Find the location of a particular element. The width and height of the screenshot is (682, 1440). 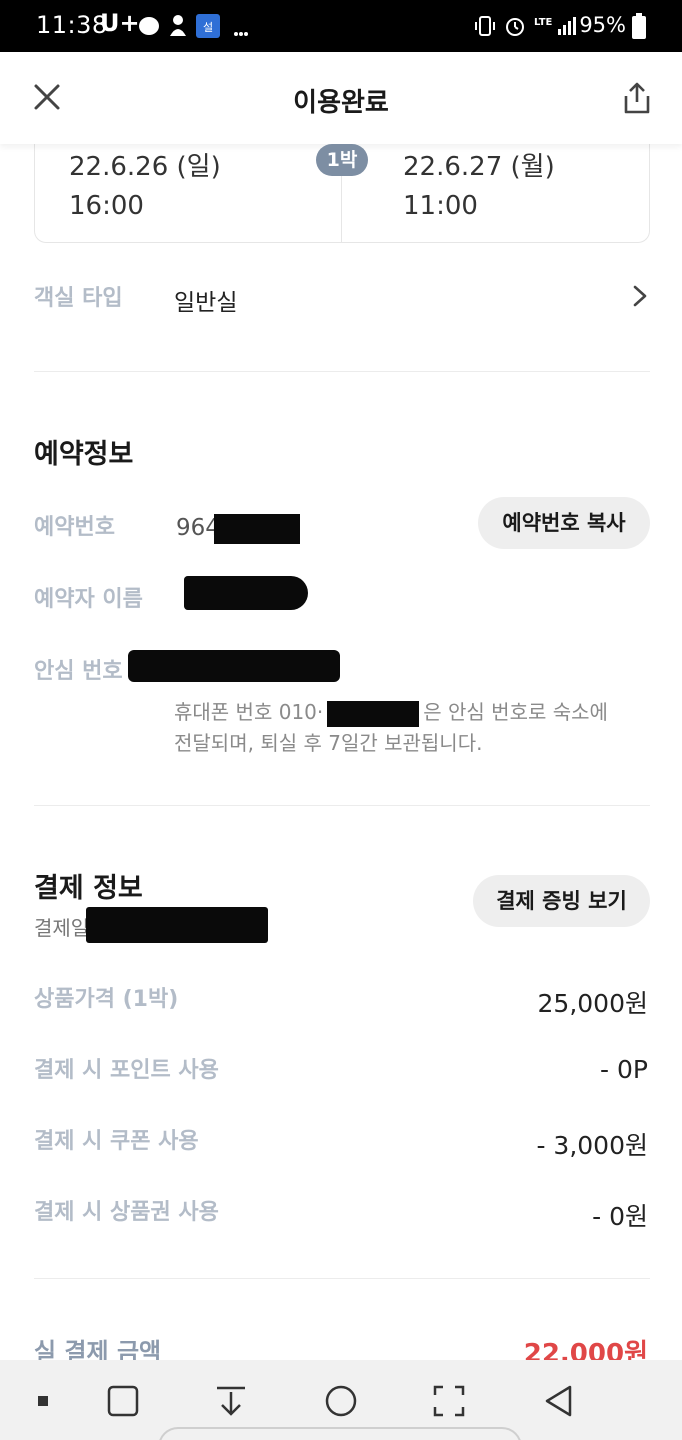

status-bar: 11:38 U+ 설 LTE 95% is located at coordinates (341, 26).